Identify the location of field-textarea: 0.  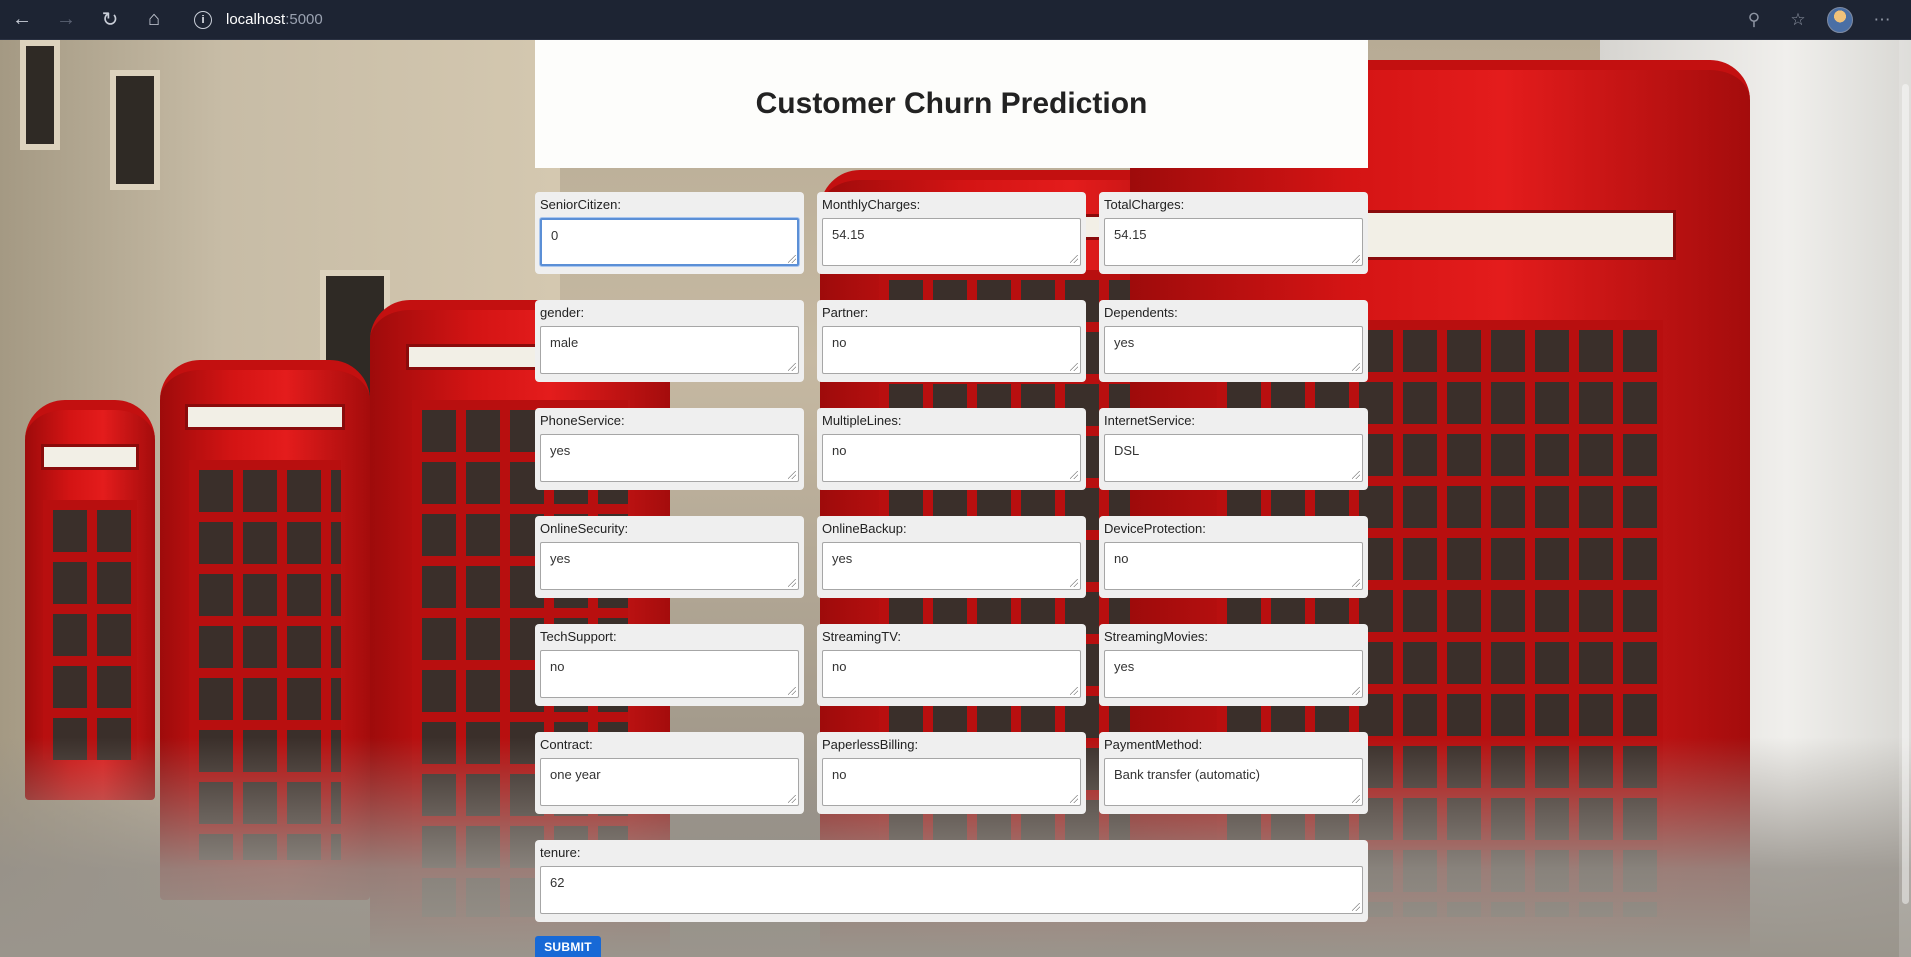
(669, 242).